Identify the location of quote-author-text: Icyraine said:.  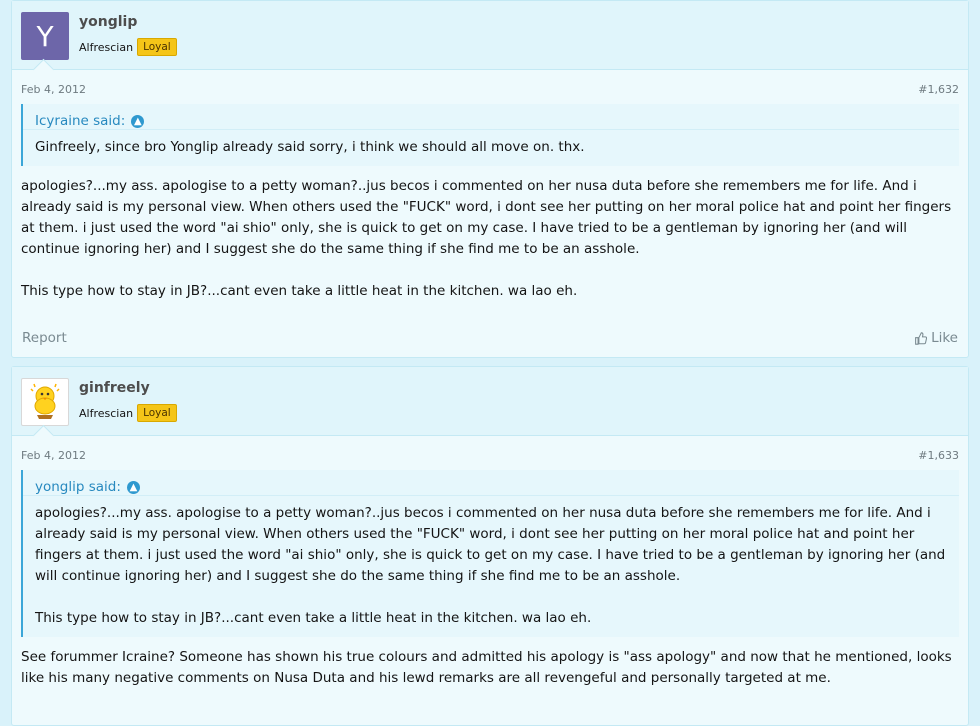
(80, 121).